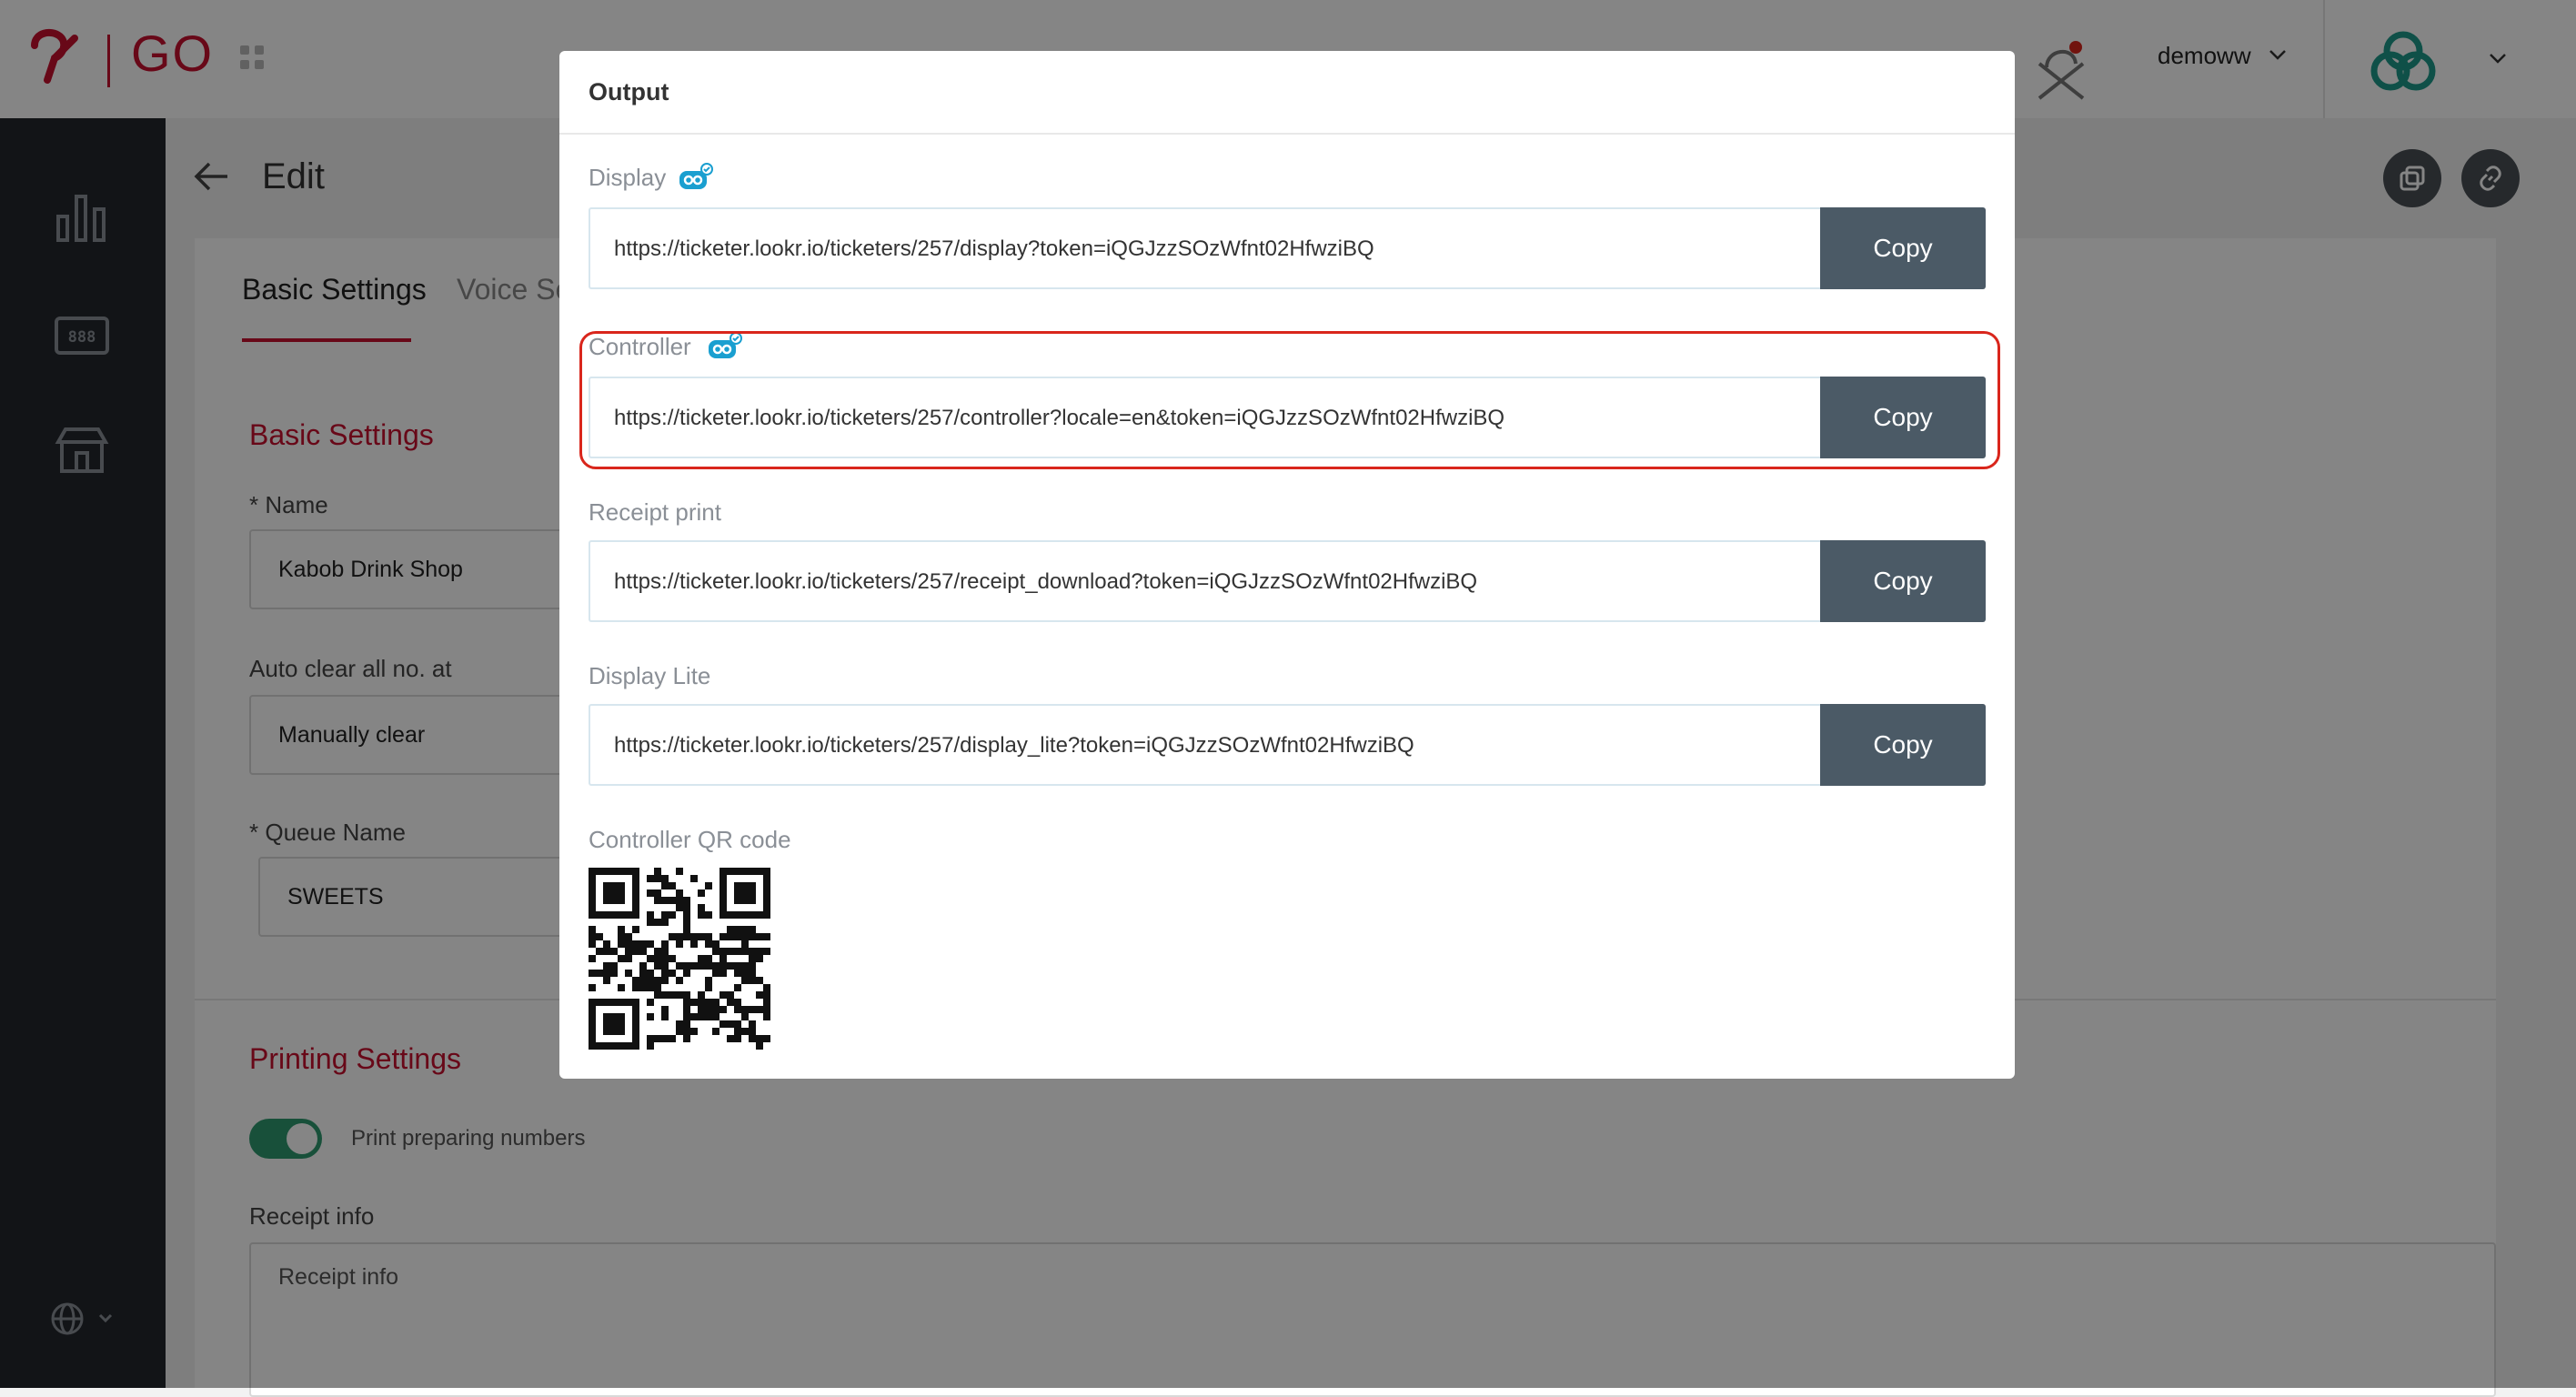  Describe the element at coordinates (1289, 400) in the screenshot. I see `controller-highlight-box` at that location.